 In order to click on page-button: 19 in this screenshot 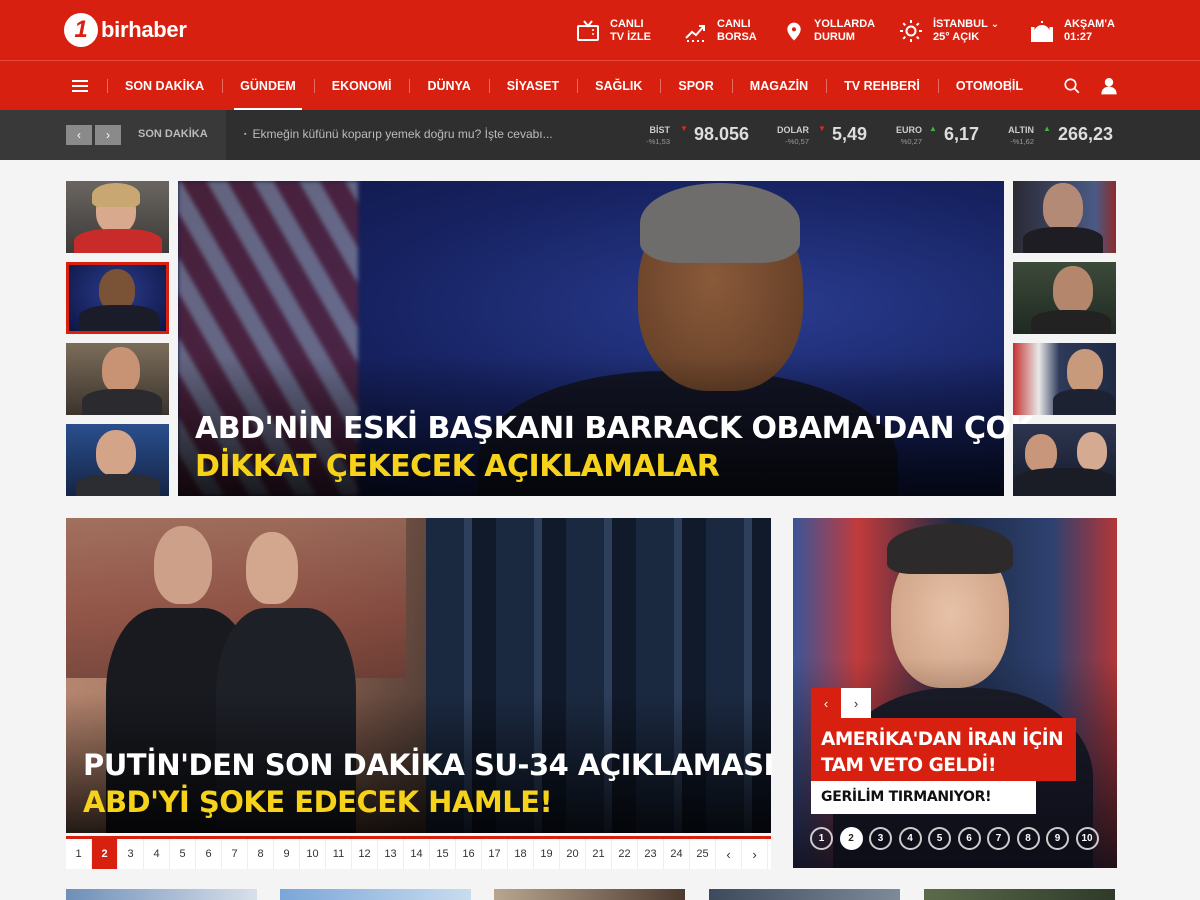, I will do `click(547, 854)`.